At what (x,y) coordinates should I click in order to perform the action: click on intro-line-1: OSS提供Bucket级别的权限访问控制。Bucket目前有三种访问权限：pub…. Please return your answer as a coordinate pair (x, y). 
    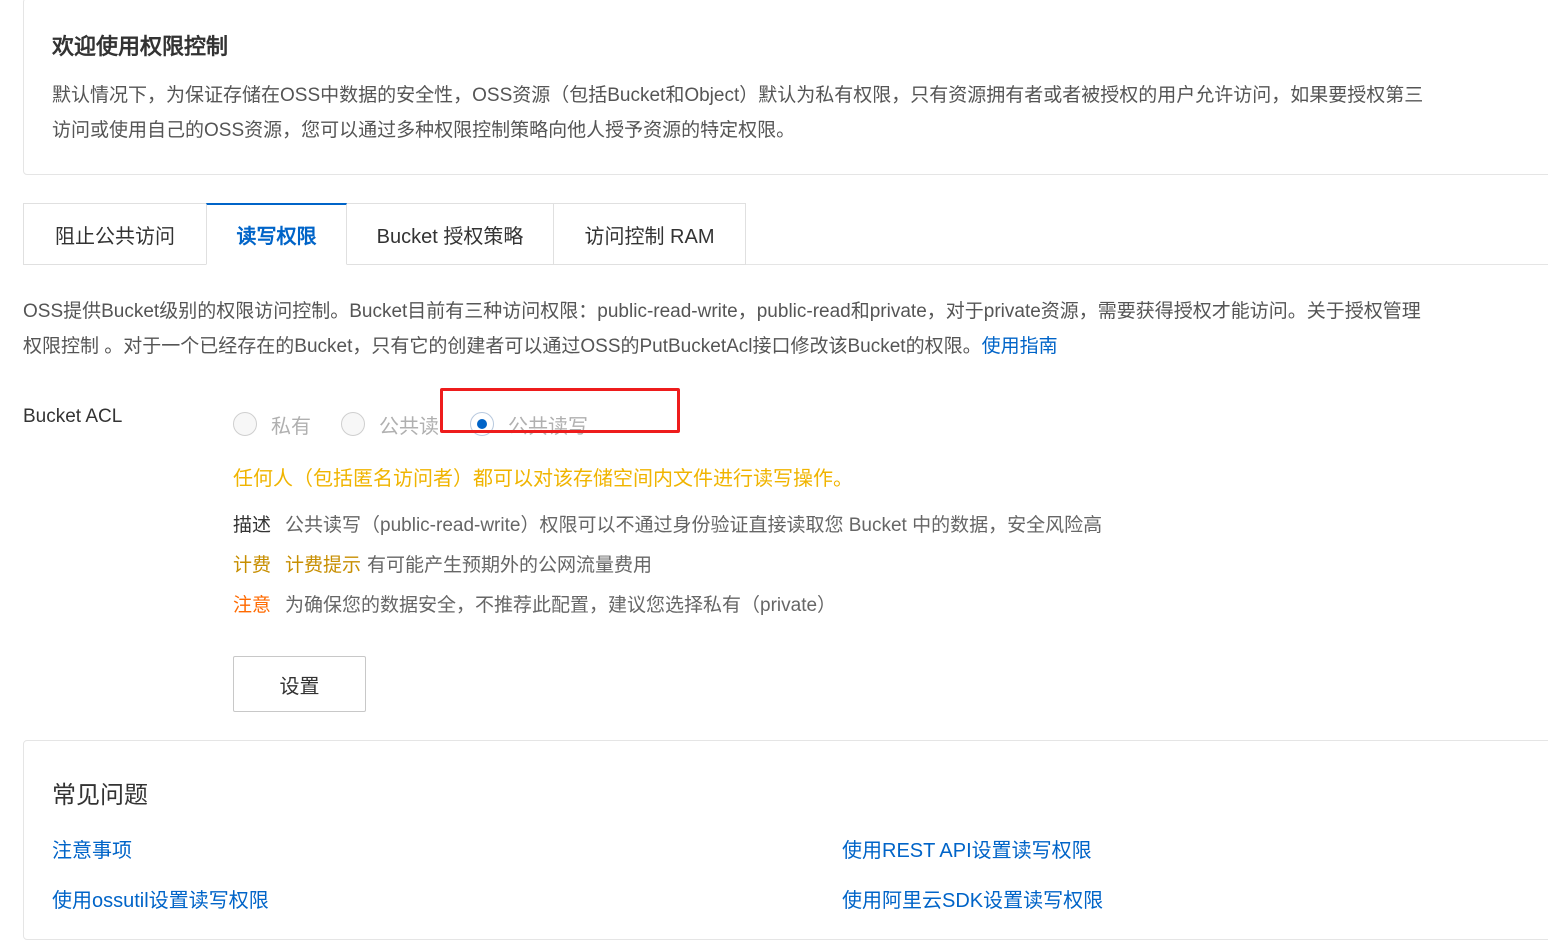
    Looking at the image, I should click on (722, 311).